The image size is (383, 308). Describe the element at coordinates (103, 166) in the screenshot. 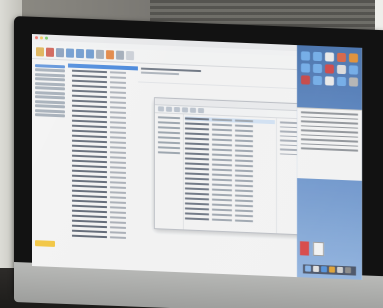

I see `message-list` at that location.